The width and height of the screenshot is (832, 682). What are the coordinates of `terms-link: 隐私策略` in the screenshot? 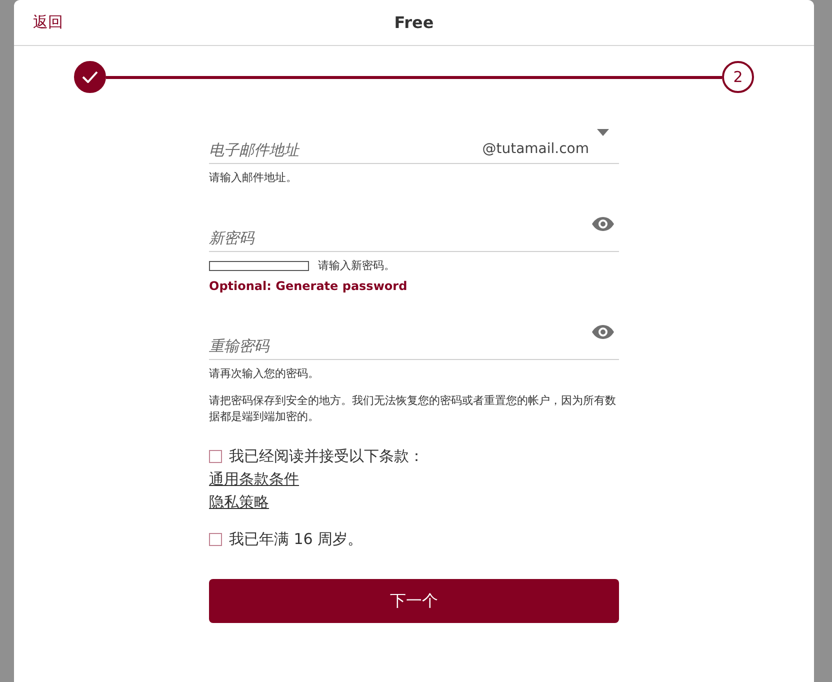 It's located at (239, 502).